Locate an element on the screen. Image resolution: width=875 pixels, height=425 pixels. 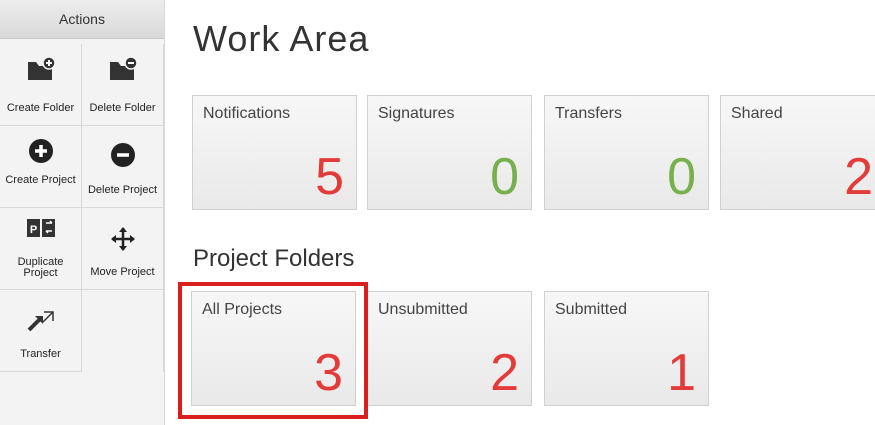
shared-tile: Shared 2 is located at coordinates (797, 152).